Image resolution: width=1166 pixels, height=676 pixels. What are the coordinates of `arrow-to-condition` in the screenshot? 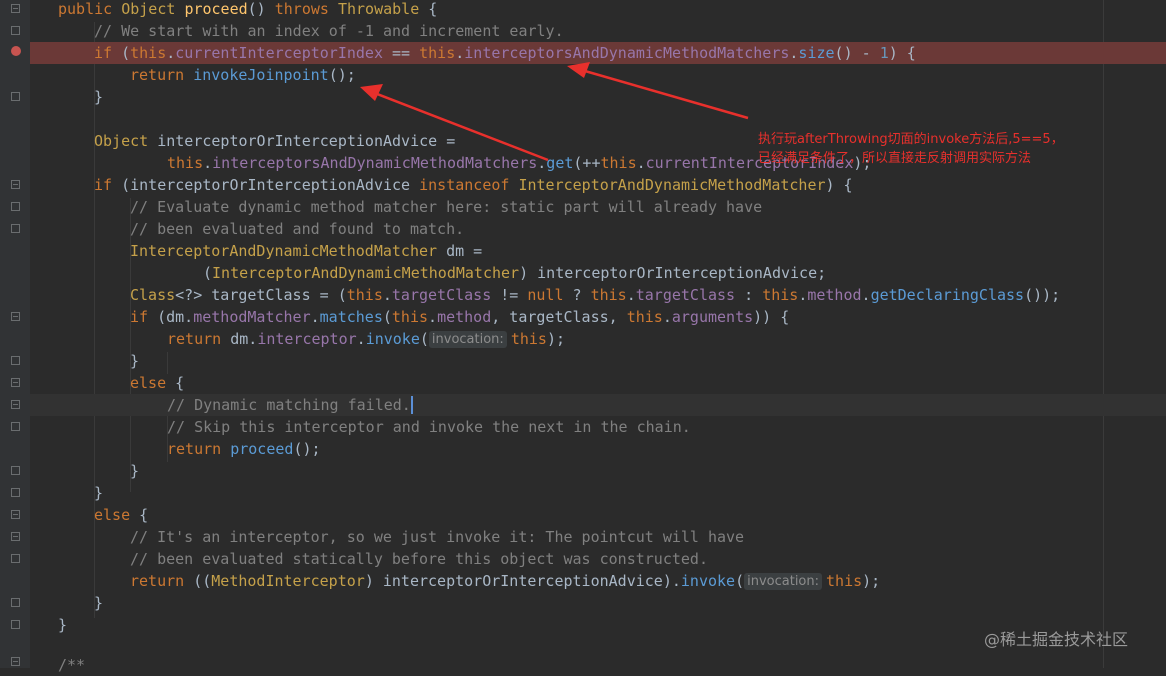 It's located at (658, 91).